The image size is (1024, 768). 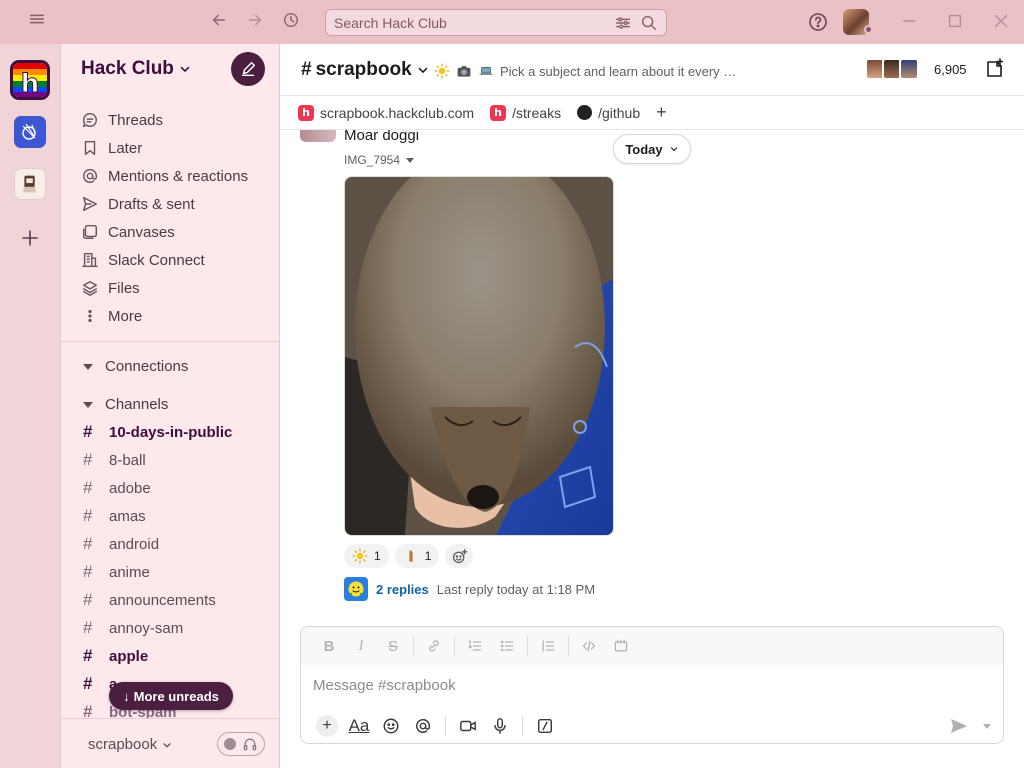 I want to click on history-icon, so click(x=293, y=22).